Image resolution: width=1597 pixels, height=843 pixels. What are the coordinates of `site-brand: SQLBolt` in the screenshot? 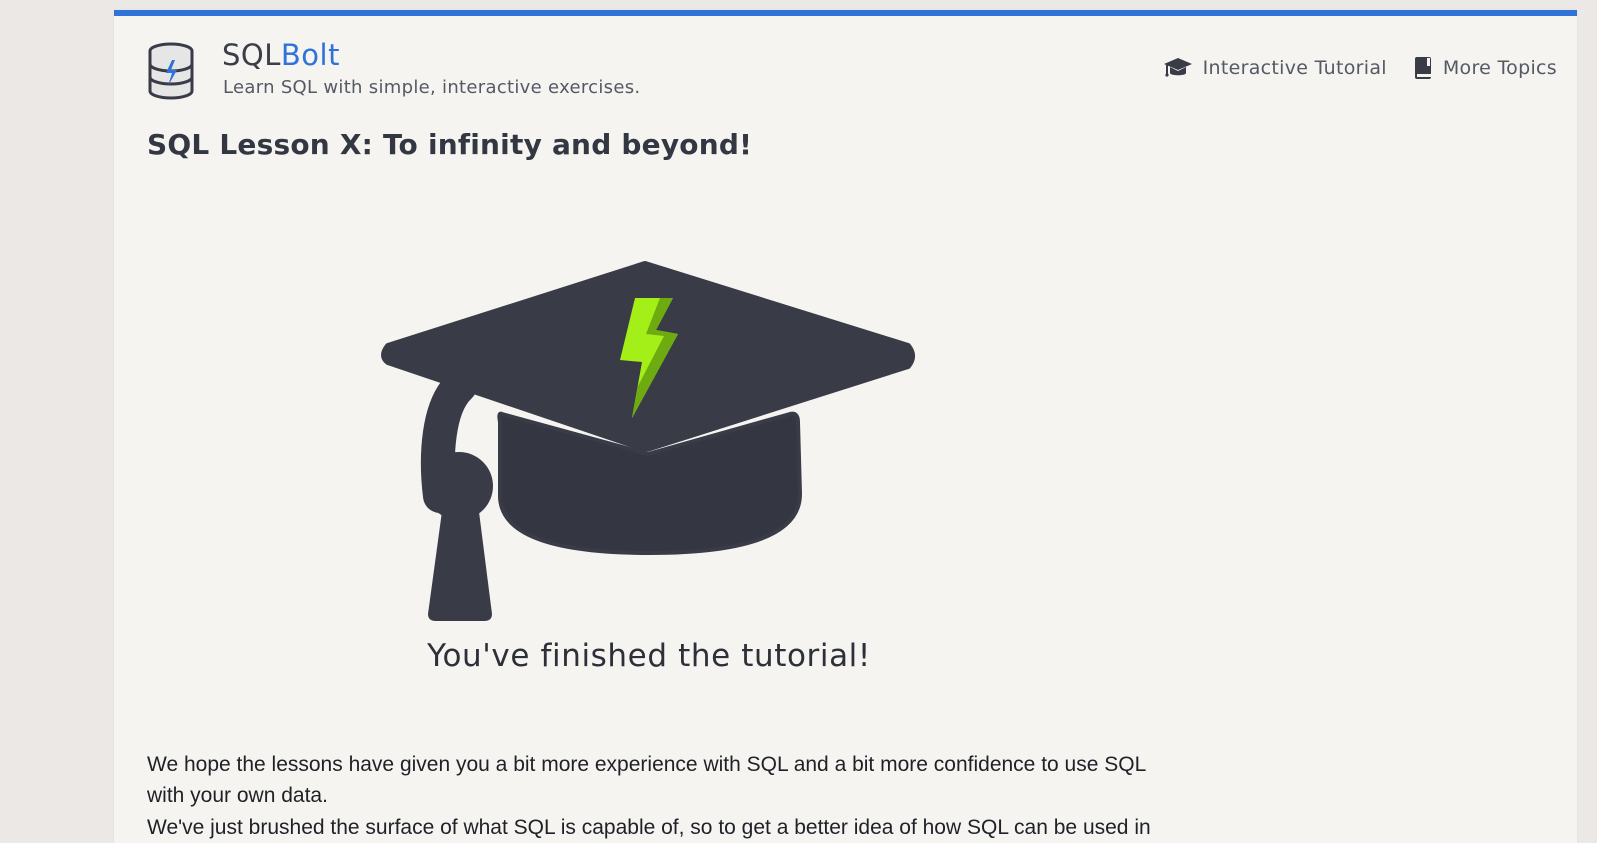 It's located at (281, 55).